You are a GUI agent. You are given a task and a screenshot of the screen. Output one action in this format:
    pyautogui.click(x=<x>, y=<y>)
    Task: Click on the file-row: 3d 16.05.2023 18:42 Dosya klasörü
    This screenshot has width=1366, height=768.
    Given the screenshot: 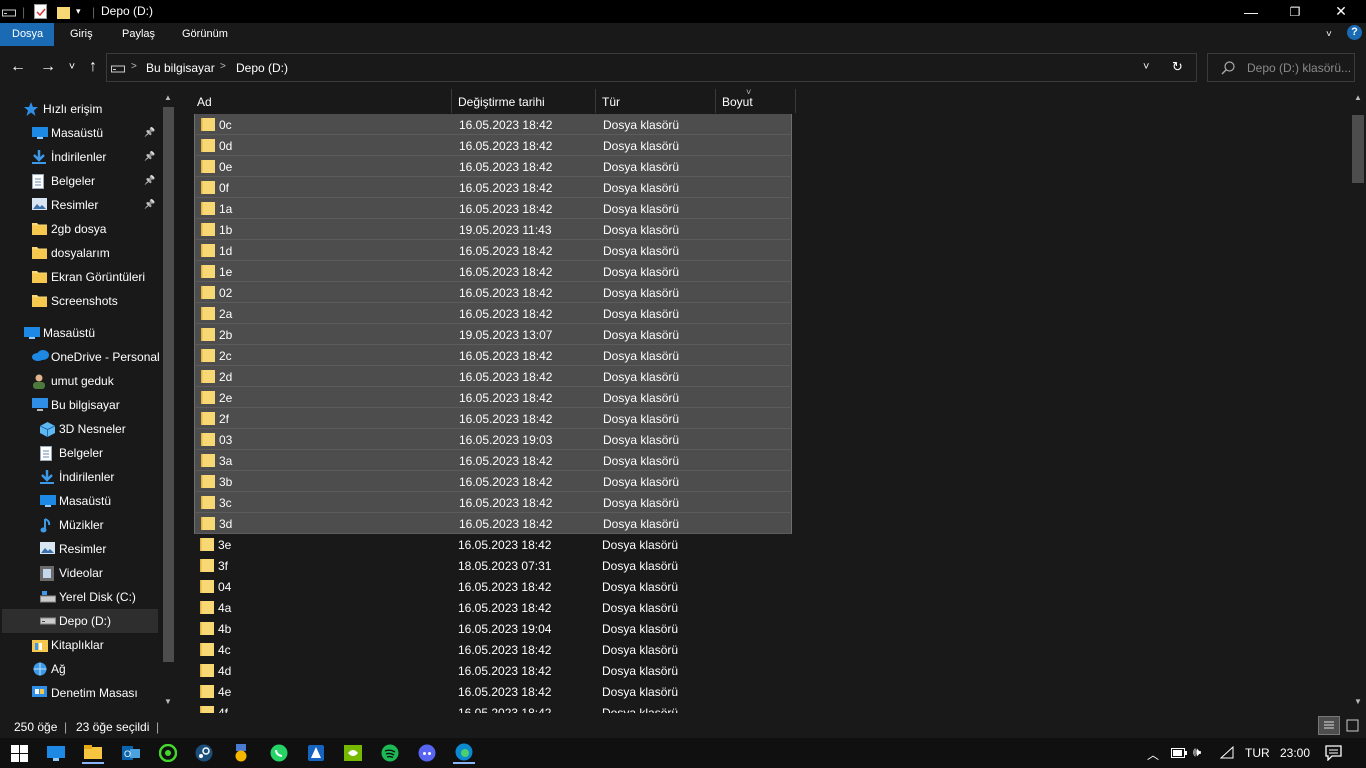 What is the action you would take?
    pyautogui.click(x=493, y=523)
    